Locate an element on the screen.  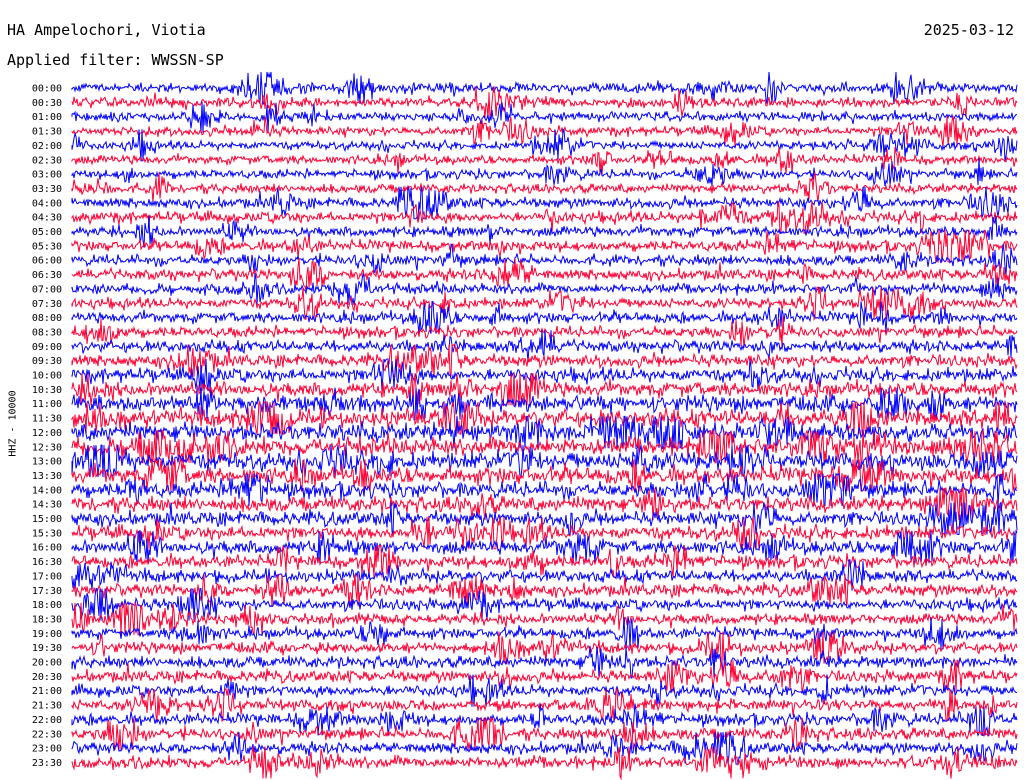
time-label: 00:30 is located at coordinates (47, 103).